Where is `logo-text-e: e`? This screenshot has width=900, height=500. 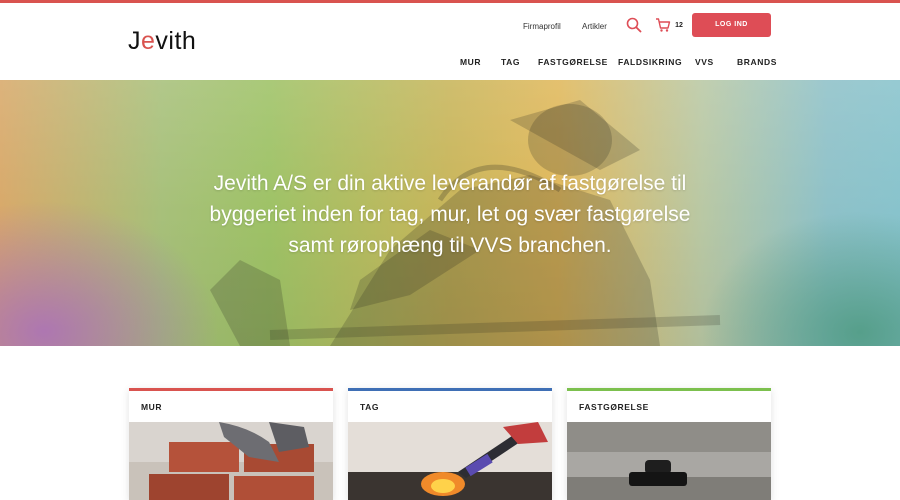 logo-text-e: e is located at coordinates (148, 41).